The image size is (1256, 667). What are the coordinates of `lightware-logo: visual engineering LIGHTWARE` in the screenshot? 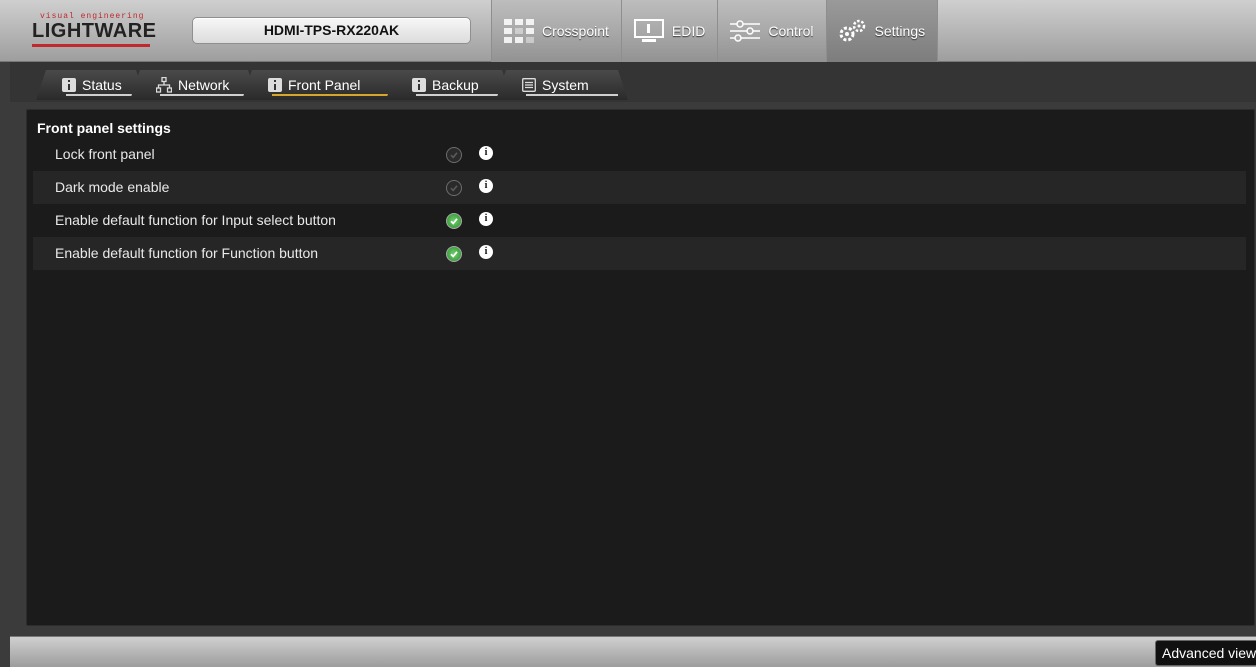 It's located at (91, 29).